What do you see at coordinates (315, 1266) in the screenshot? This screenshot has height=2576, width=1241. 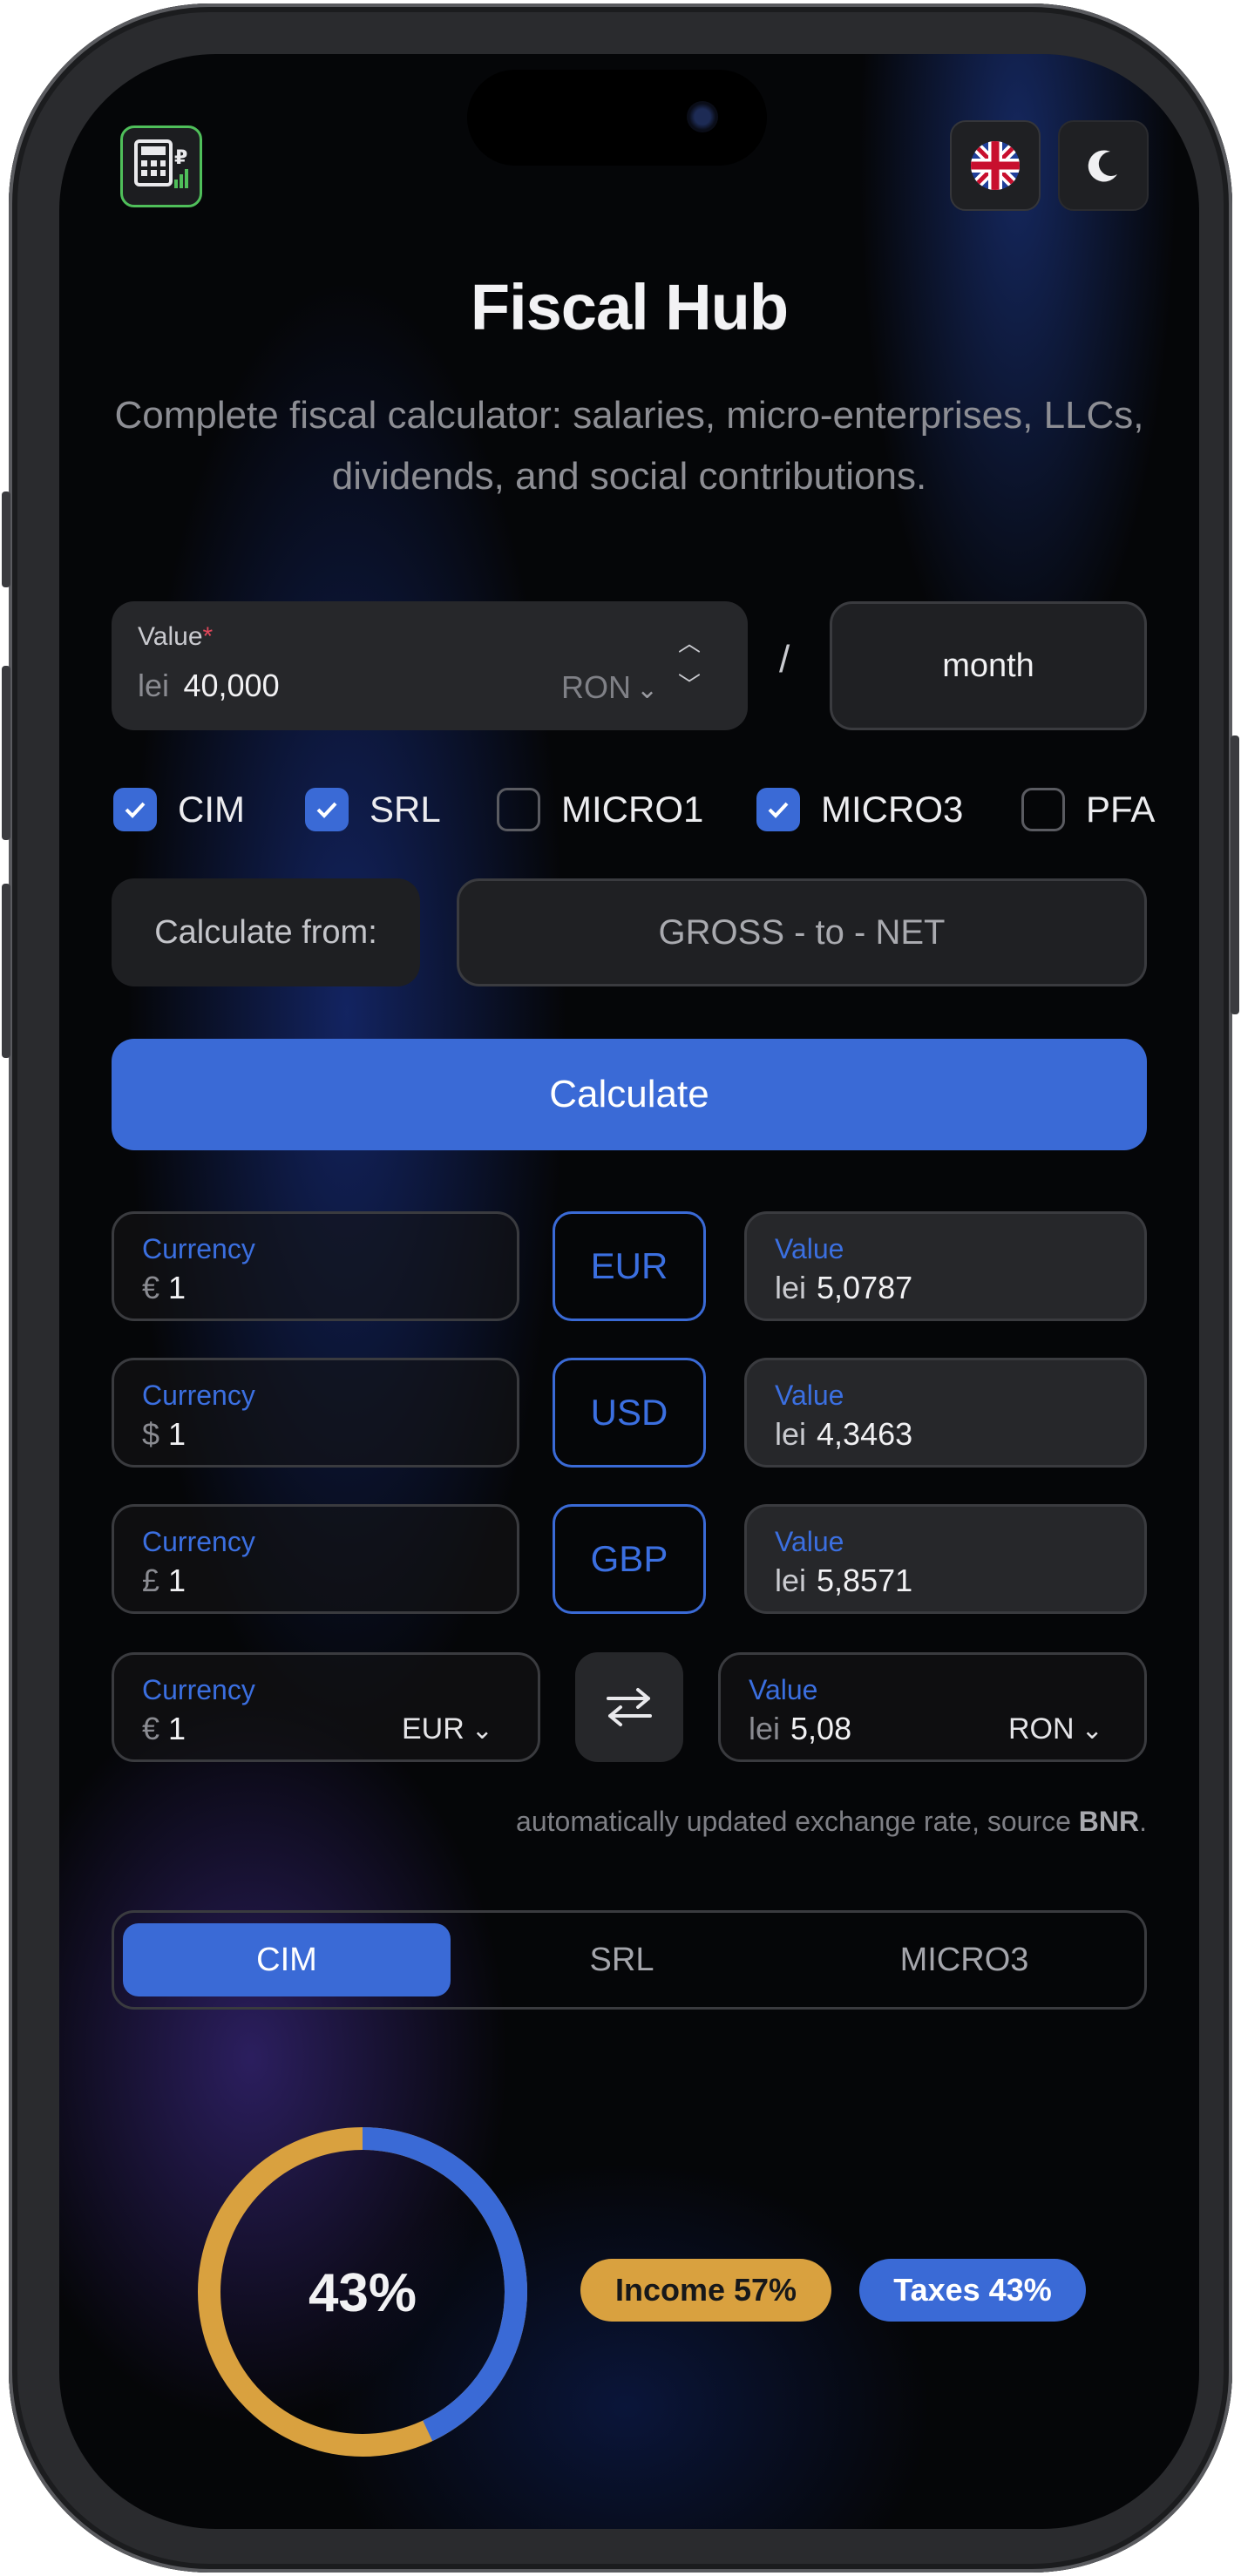 I see `eur-currency-field: Currency €1` at bounding box center [315, 1266].